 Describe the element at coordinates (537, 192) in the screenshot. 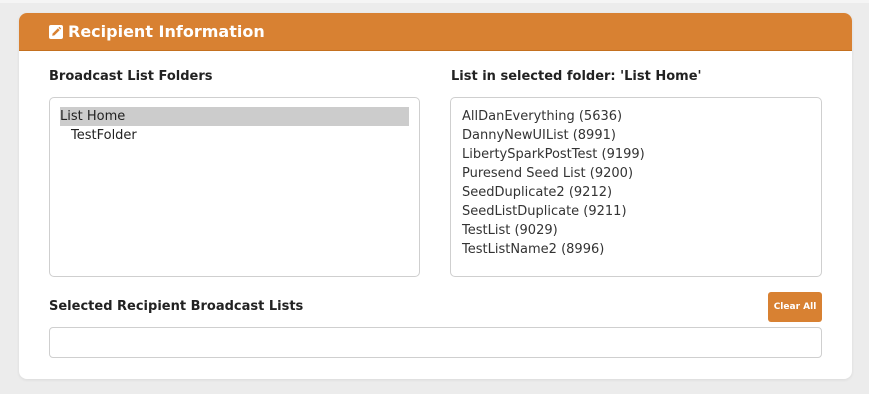

I see `list-item: SeedDuplicate2 (9212)` at that location.